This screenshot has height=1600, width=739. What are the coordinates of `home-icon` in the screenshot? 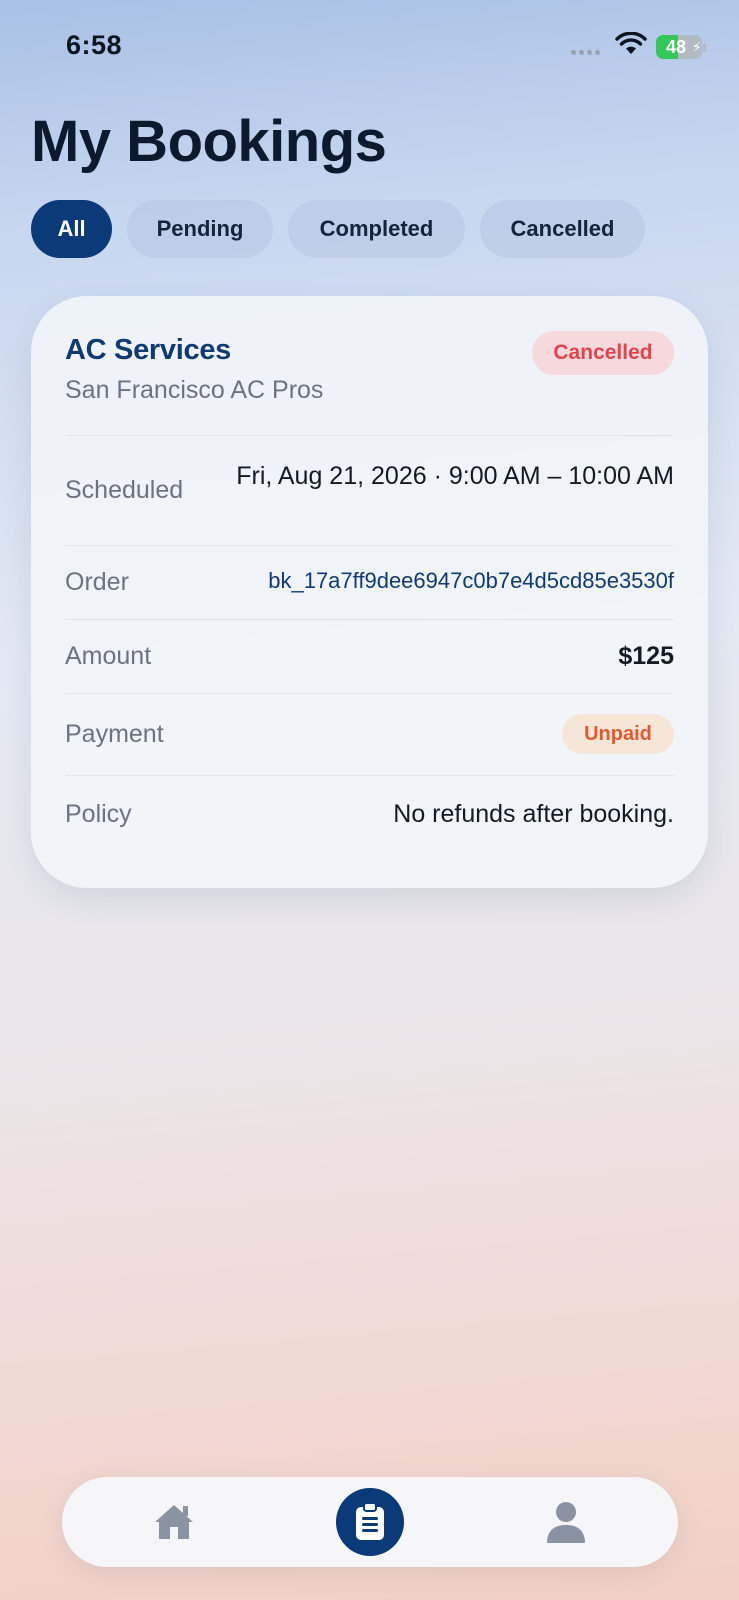 It's located at (174, 1522).